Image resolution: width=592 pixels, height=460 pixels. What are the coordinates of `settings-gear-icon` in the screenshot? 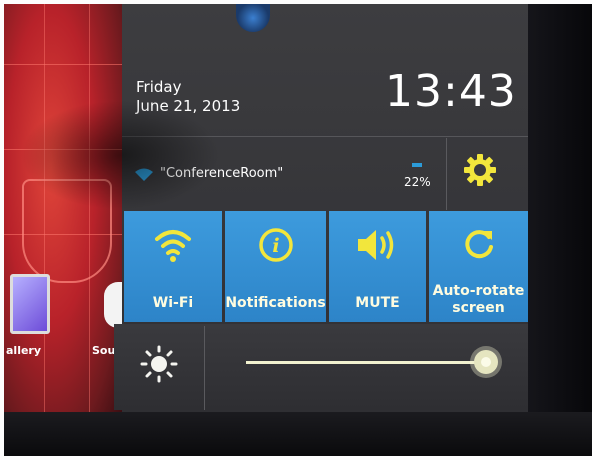 It's located at (480, 170).